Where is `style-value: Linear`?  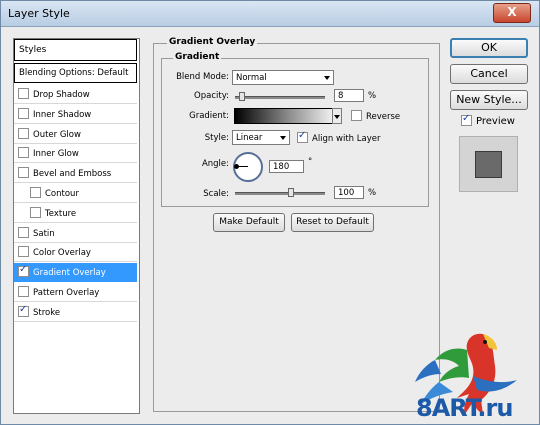
style-value: Linear is located at coordinates (249, 138).